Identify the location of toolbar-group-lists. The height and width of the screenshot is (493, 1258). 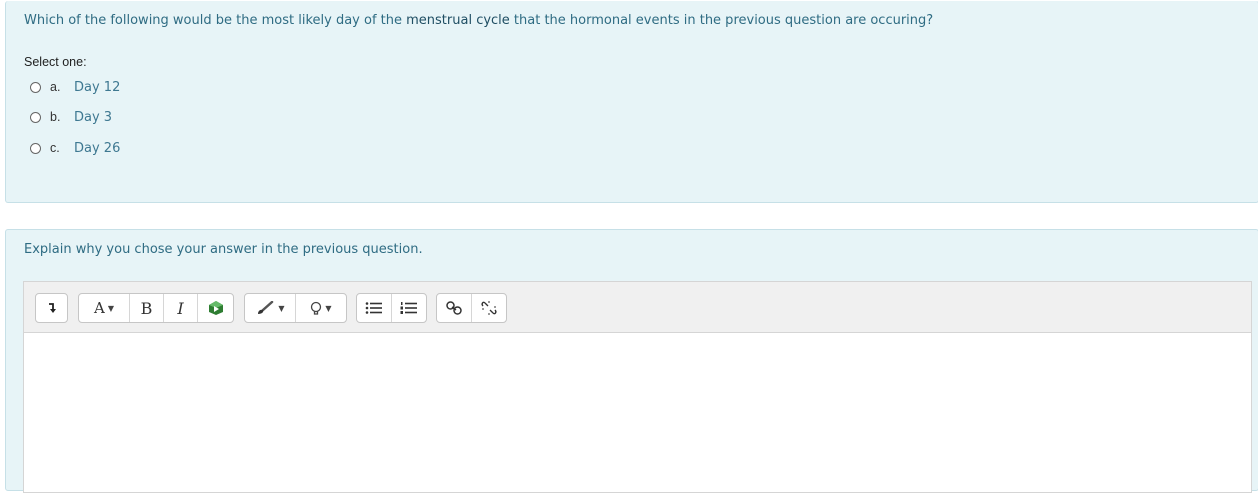
(391, 308).